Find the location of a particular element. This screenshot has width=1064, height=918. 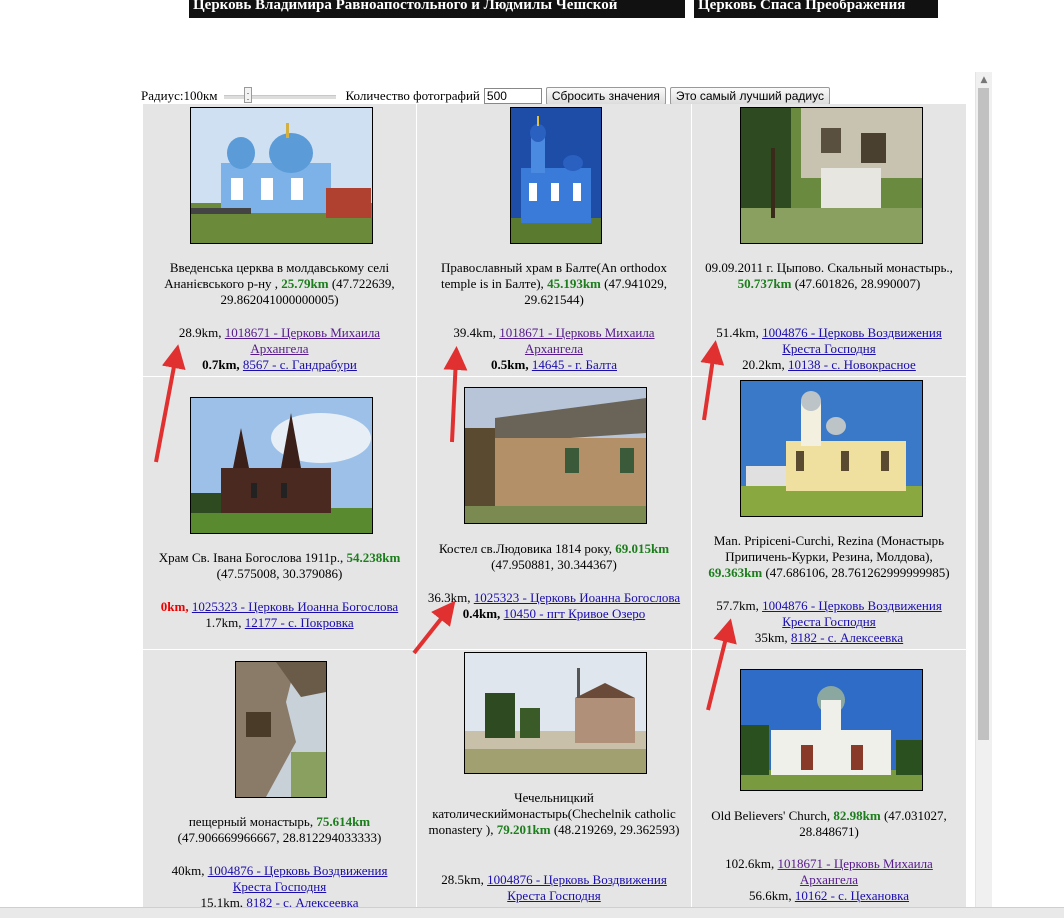

top-link-spas-church: Церковь Спаса Преображения is located at coordinates (816, 9).